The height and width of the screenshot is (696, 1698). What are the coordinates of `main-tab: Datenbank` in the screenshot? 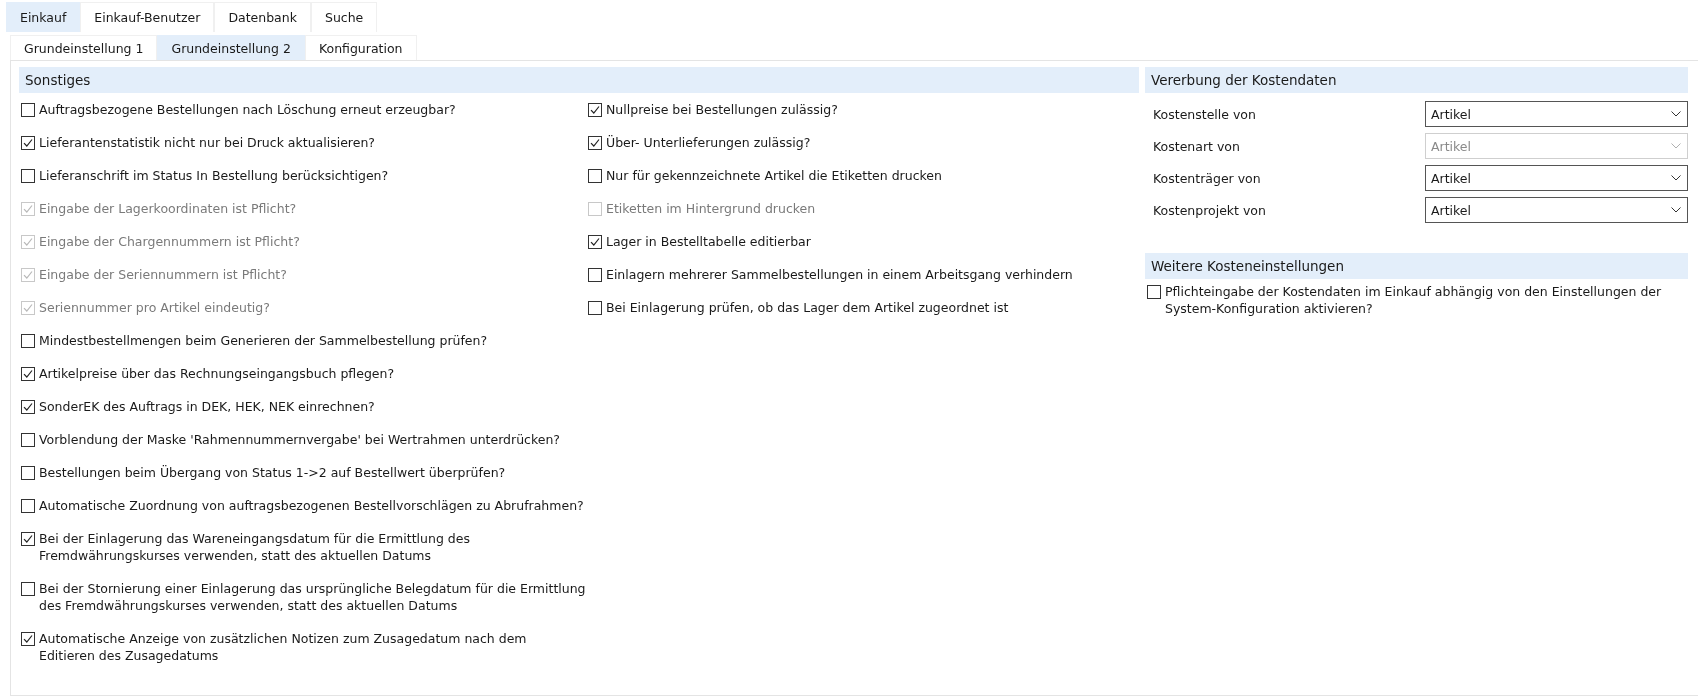 It's located at (262, 17).